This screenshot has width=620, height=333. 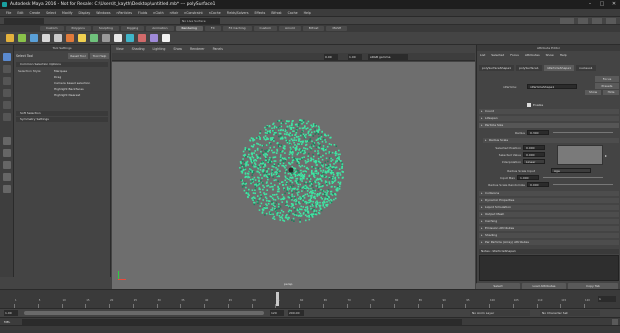 I want to click on radius-slider, so click(x=583, y=132).